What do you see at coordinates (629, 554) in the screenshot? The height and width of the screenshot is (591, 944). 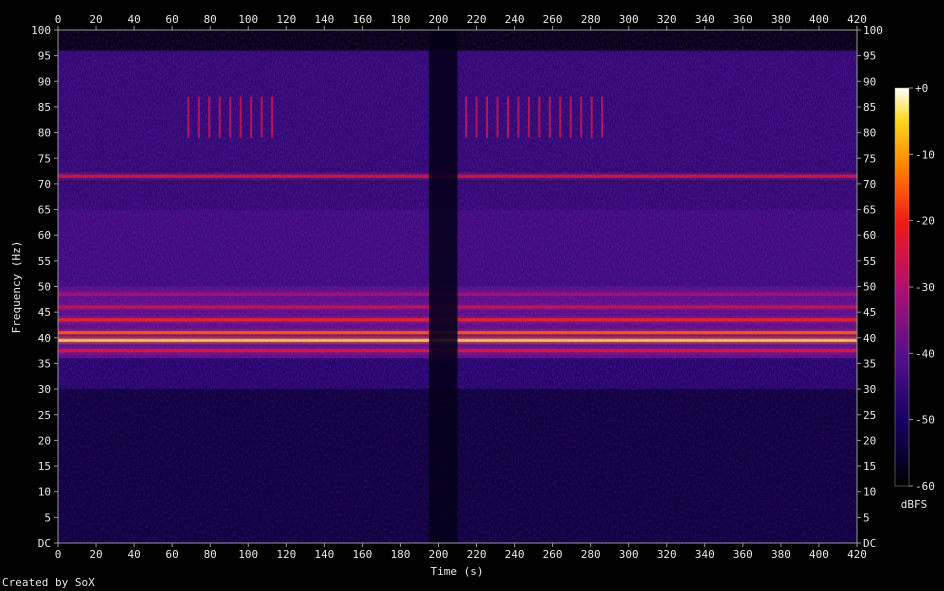 I see `x-tick-label-bottom: 300` at bounding box center [629, 554].